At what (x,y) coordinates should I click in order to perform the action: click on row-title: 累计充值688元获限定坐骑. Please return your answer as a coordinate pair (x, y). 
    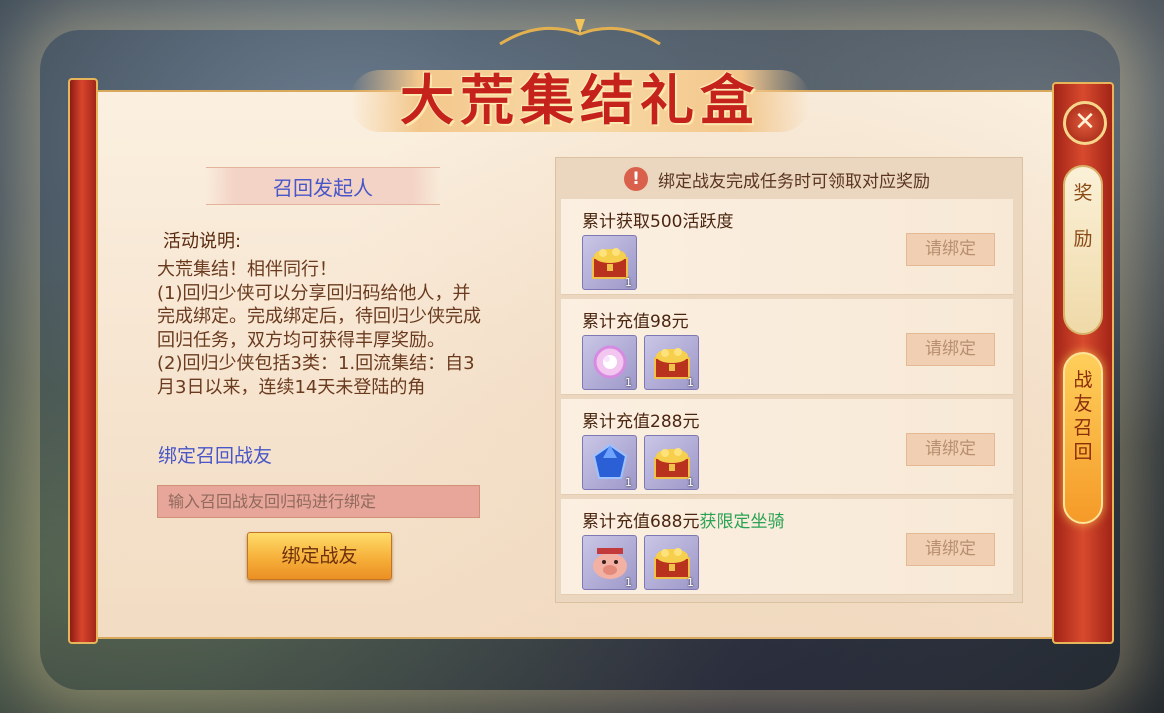
    Looking at the image, I should click on (683, 522).